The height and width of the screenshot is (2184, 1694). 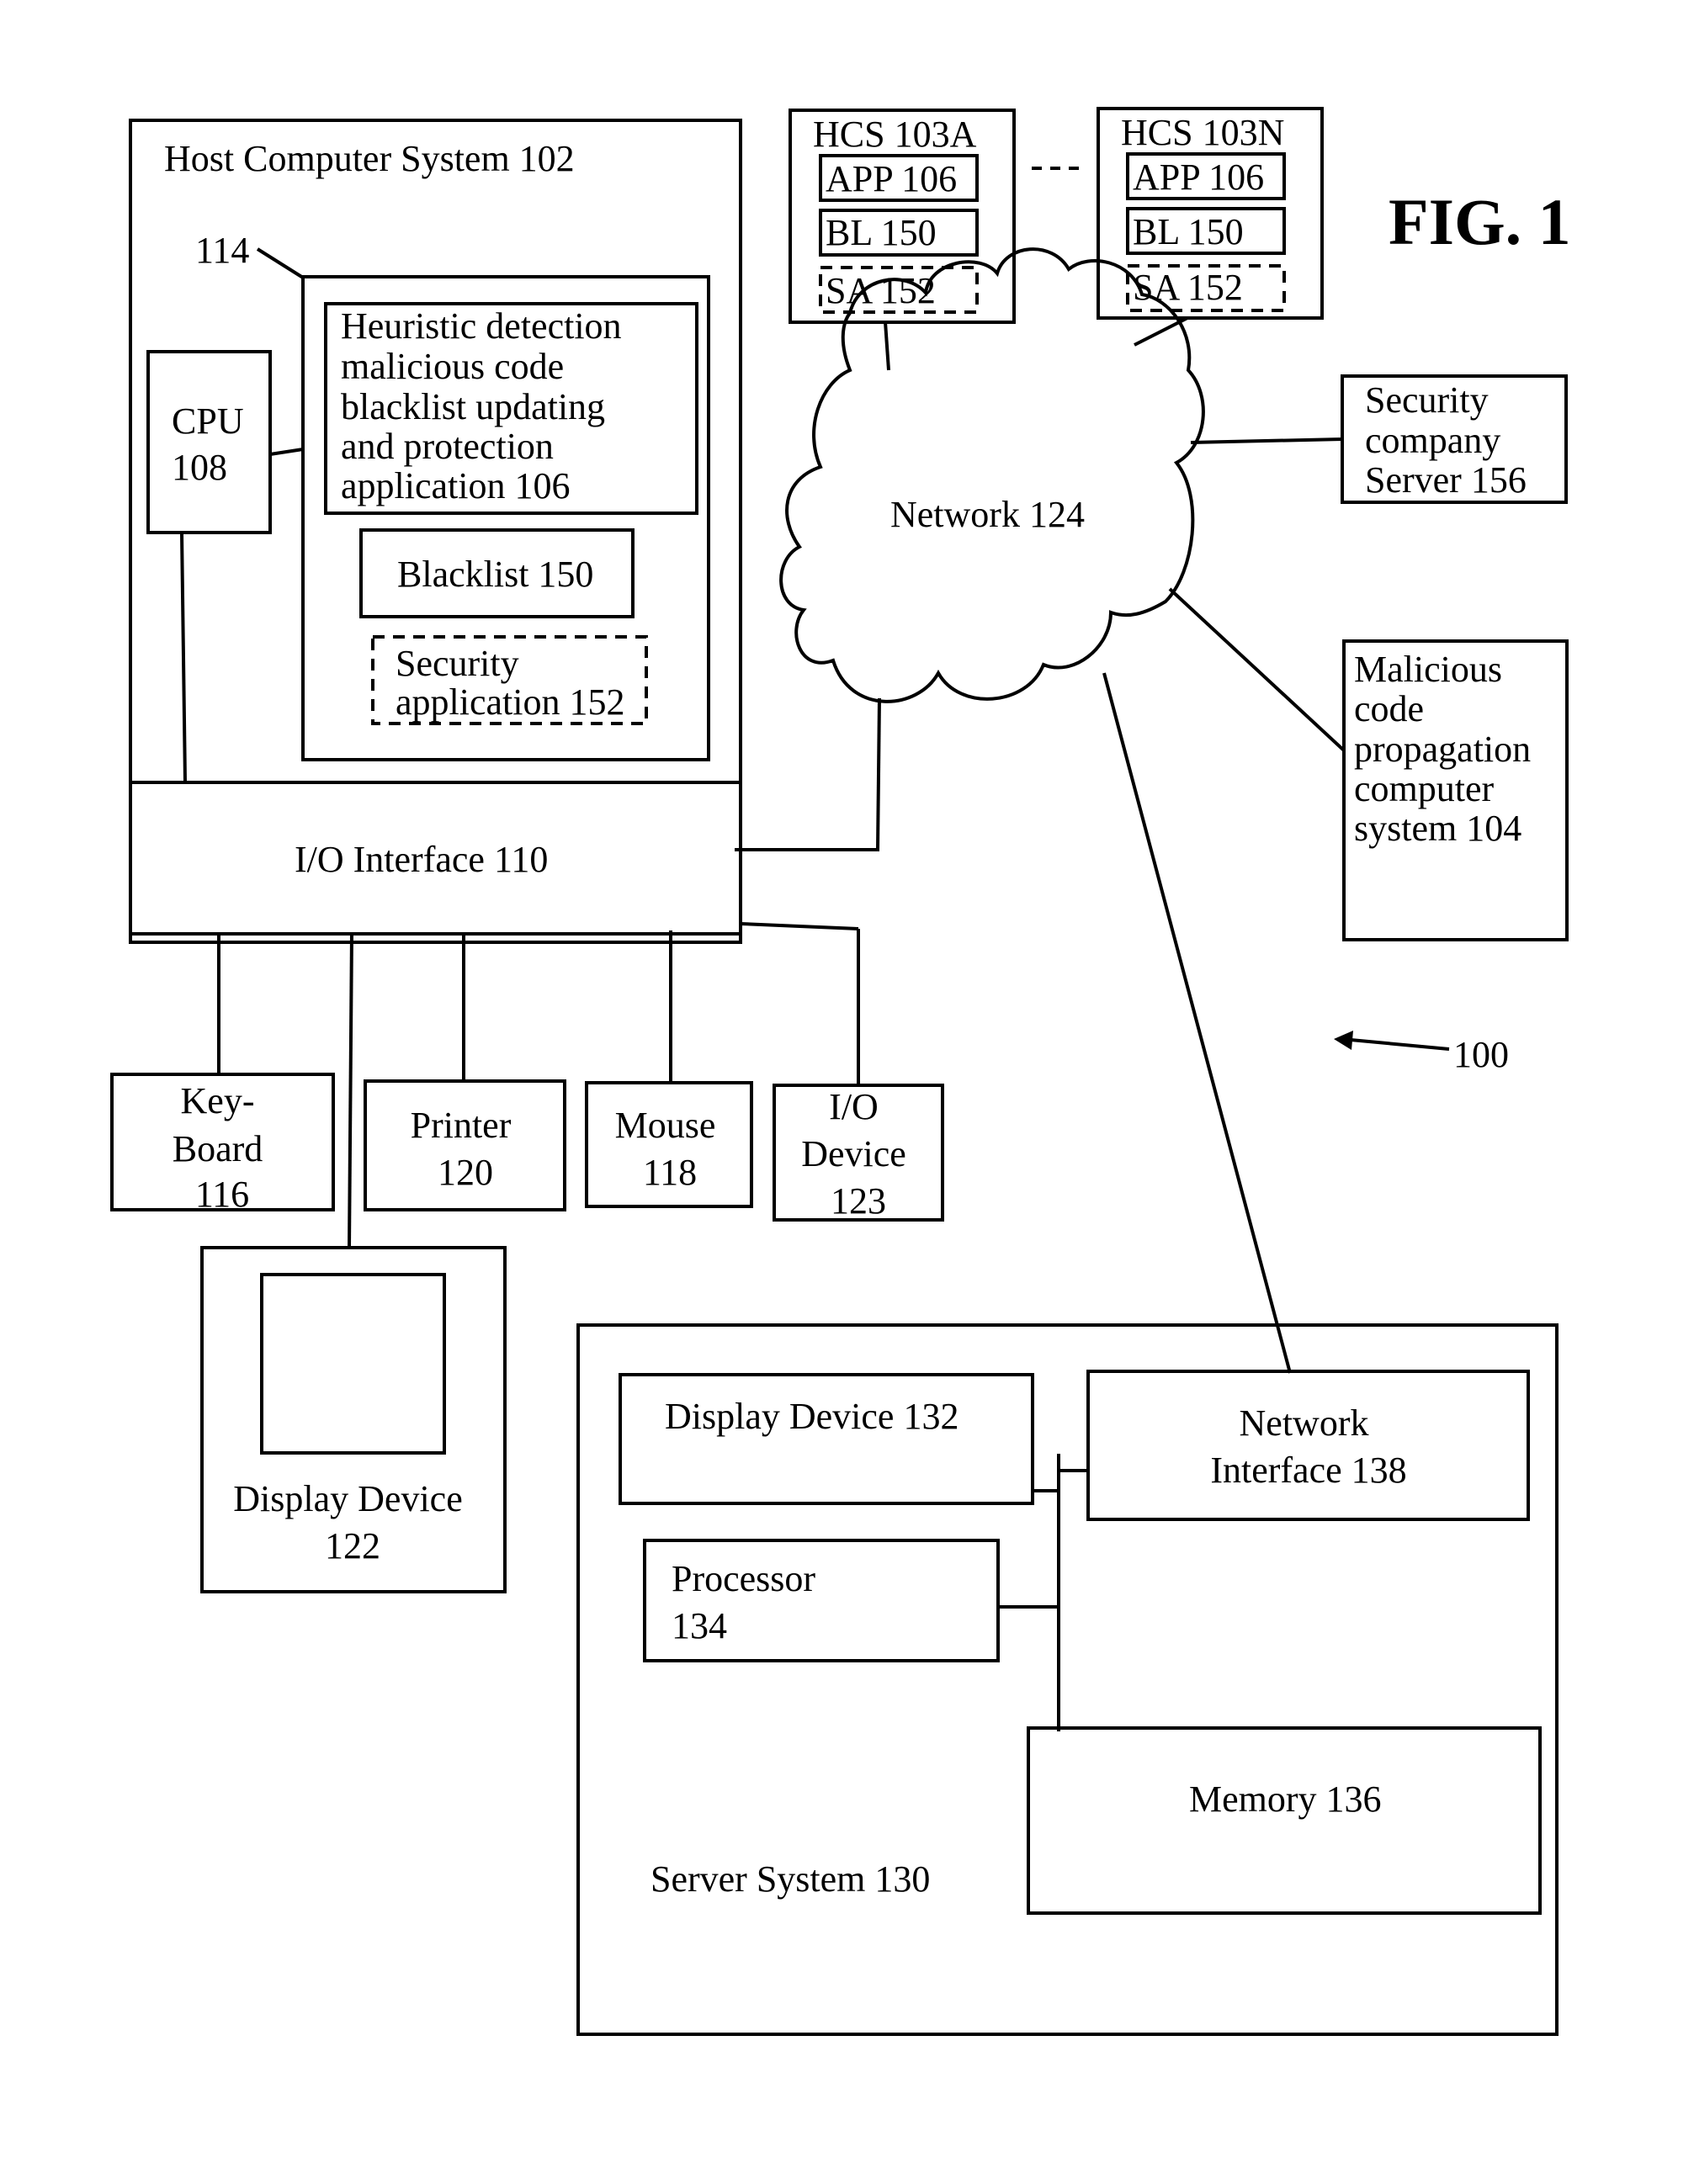 What do you see at coordinates (280, 263) in the screenshot?
I see `memory-ref-leader` at bounding box center [280, 263].